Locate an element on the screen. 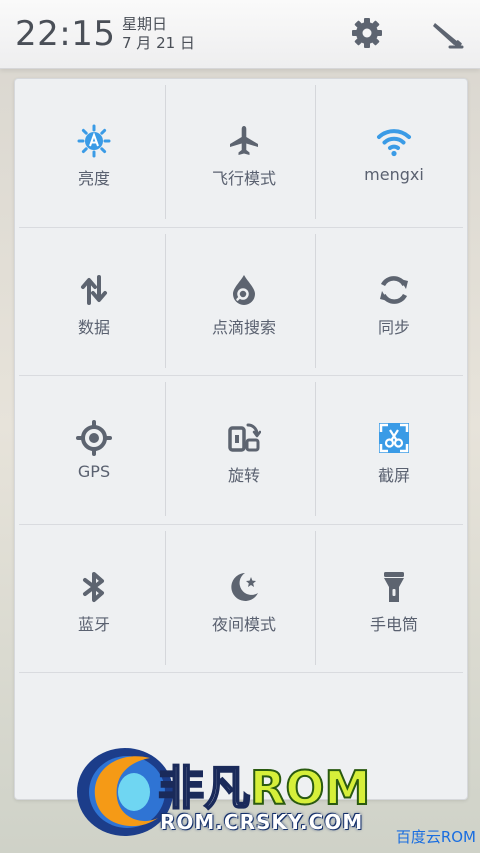 The height and width of the screenshot is (853, 480). tile-label: 夜间模式 is located at coordinates (243, 624).